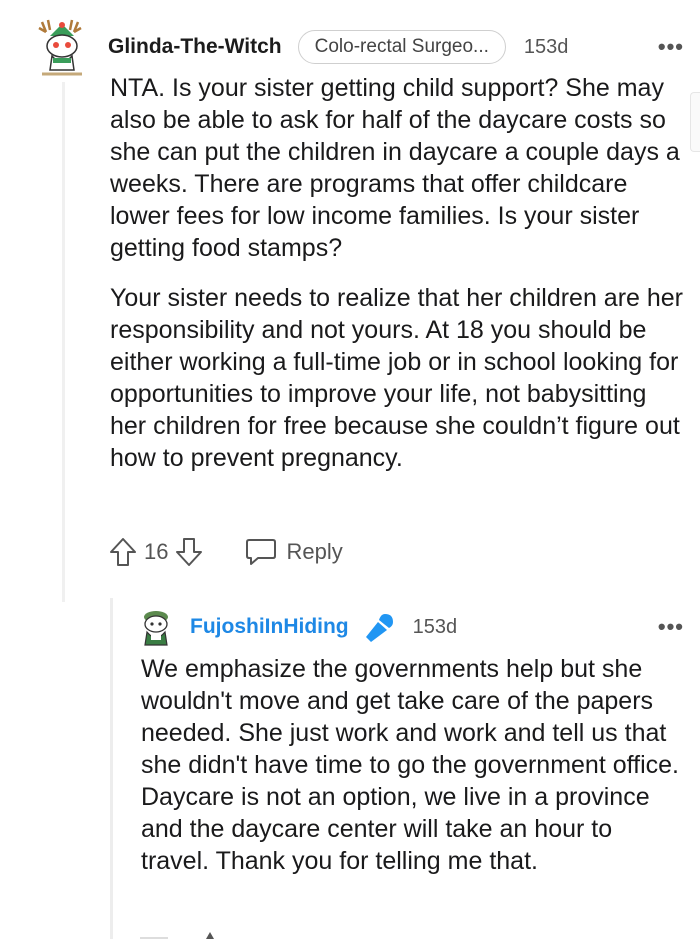  Describe the element at coordinates (123, 552) in the screenshot. I see `upvote-icon` at that location.